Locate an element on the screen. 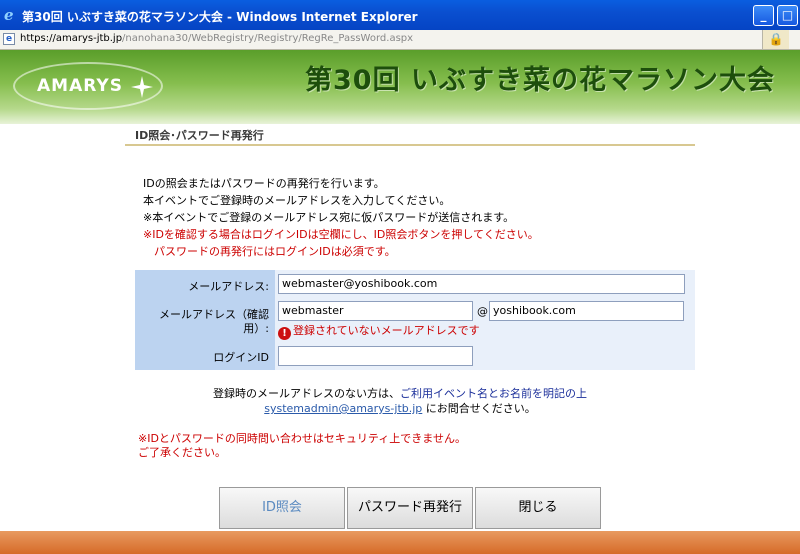 Image resolution: width=800 pixels, height=554 pixels. section-title: ID照会･パスワード再発行 is located at coordinates (199, 135).